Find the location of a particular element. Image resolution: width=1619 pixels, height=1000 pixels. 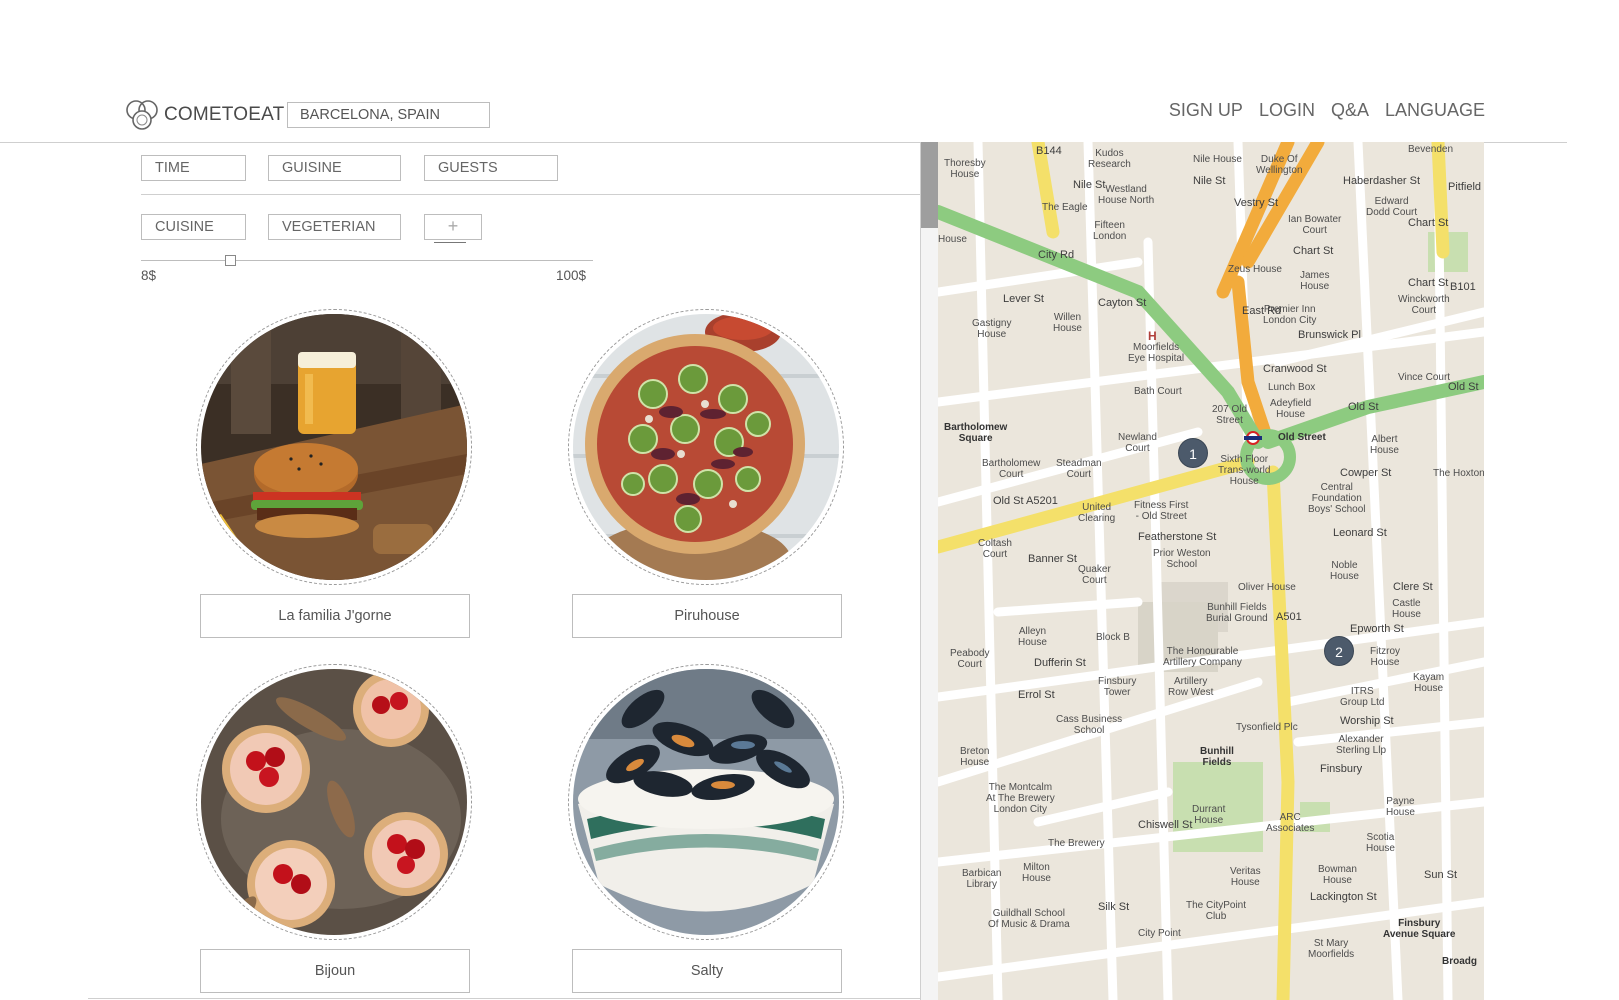

map-label: Finsbury is located at coordinates (1341, 769).